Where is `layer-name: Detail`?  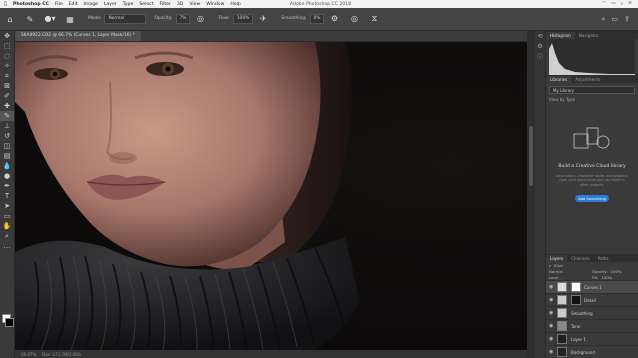 layer-name: Detail is located at coordinates (590, 300).